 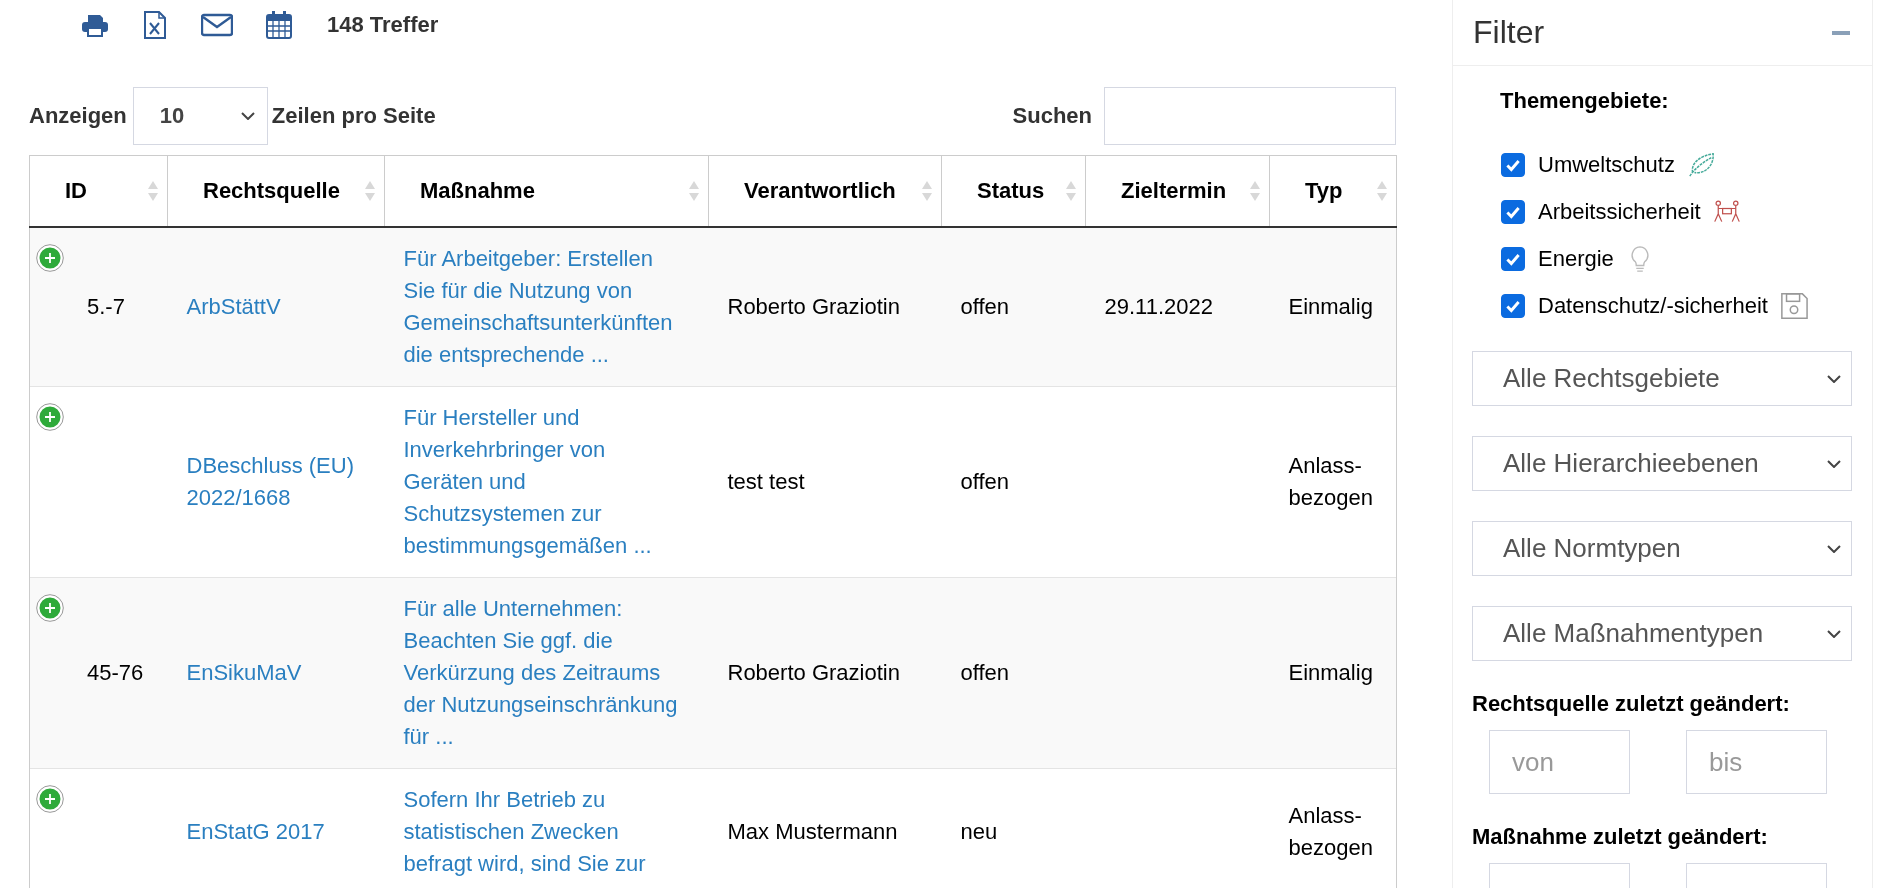 I want to click on date-filter-label: Rechtsquelle zuletzt geändert:, so click(x=1631, y=704).